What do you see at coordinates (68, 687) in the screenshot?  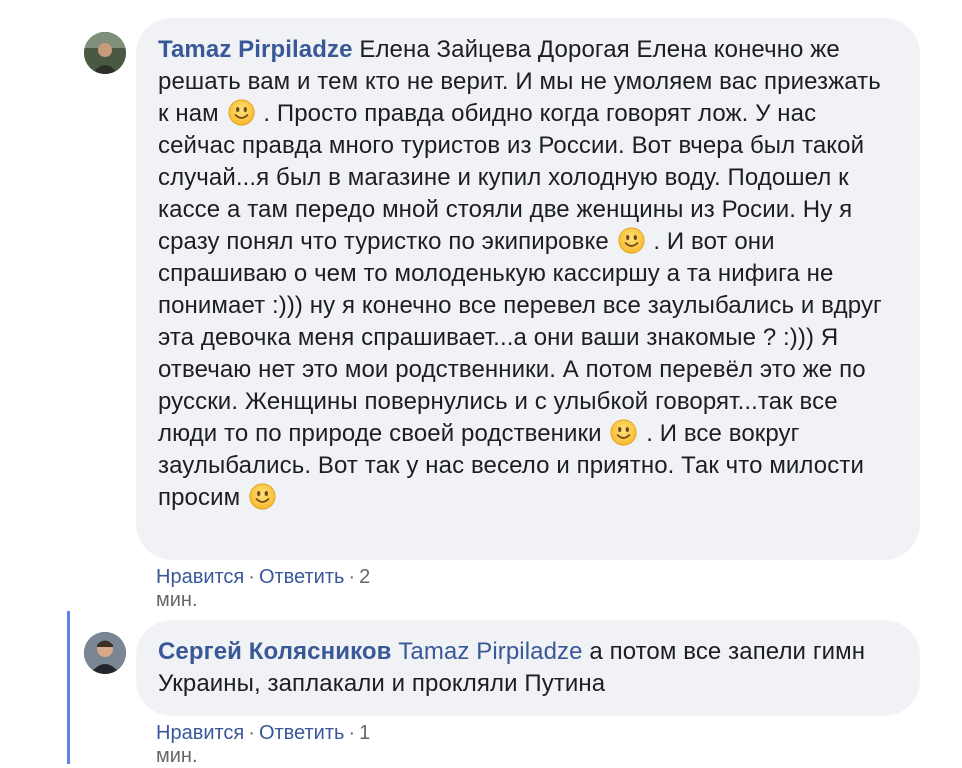 I see `reply-thread-line` at bounding box center [68, 687].